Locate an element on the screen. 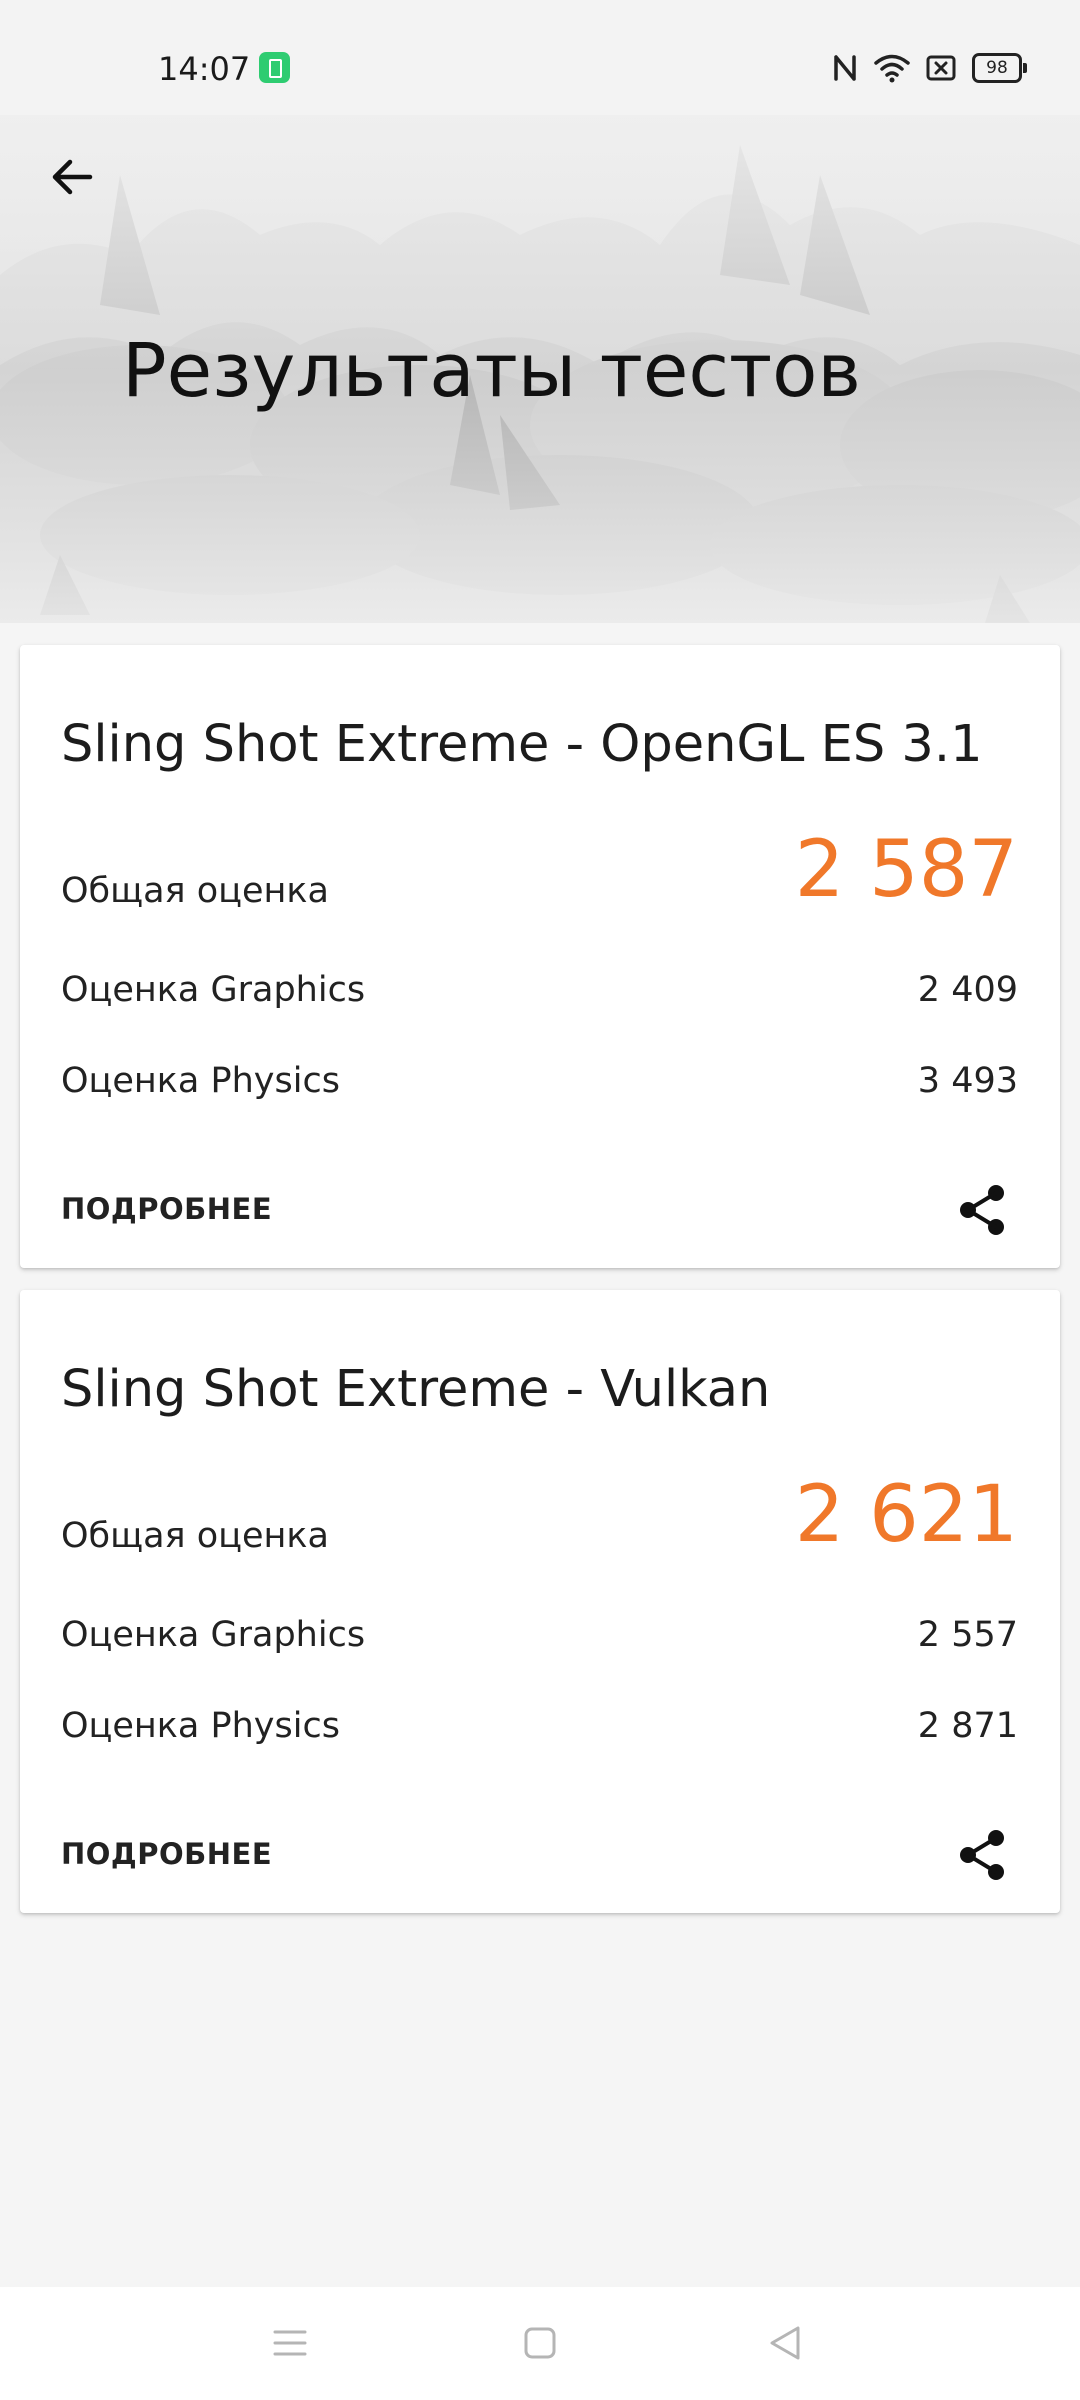 The image size is (1080, 2400). graphics-score-value: 2 409 is located at coordinates (967, 990).